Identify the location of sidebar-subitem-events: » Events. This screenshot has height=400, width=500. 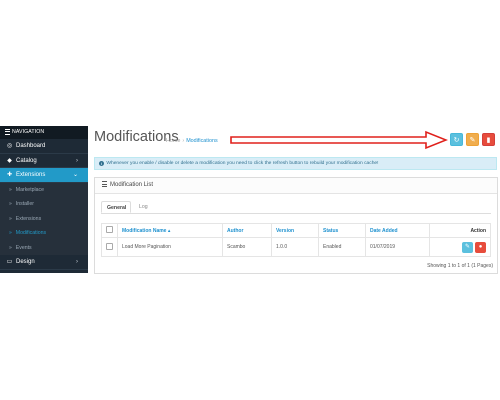
(44, 248).